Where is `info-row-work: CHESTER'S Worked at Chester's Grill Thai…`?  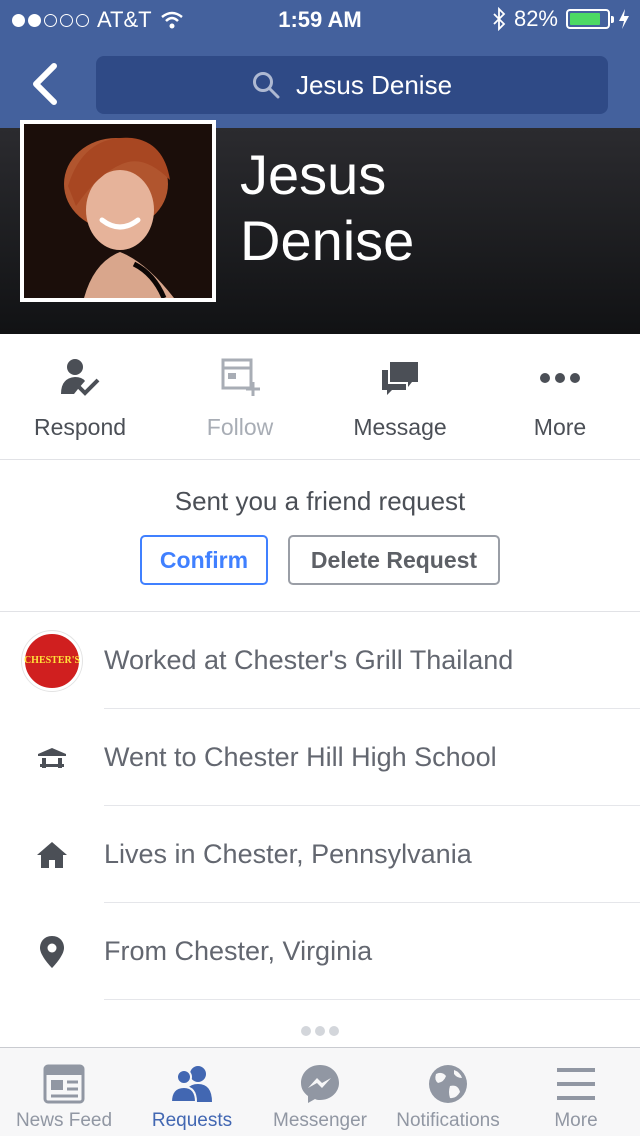
info-row-work: CHESTER'S Worked at Chester's Grill Thai… is located at coordinates (320, 660).